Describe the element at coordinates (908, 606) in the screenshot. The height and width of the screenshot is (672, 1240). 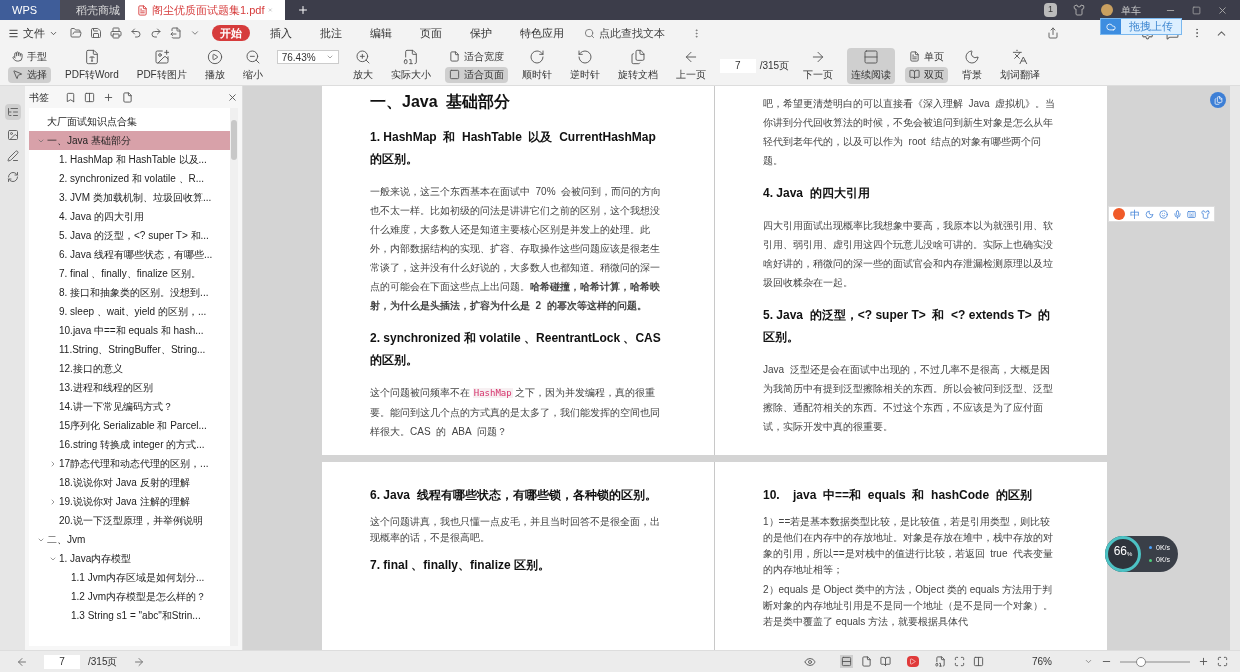
I see `body-paragraph: 2）equals 是 Object 类中的方法，Object 类的 equals 方法用于判断对象的内存地址引用是不是同一个地址（是不是同一个对象）。若是类中覆盖了 equals 方法，就要根据具体代` at that location.